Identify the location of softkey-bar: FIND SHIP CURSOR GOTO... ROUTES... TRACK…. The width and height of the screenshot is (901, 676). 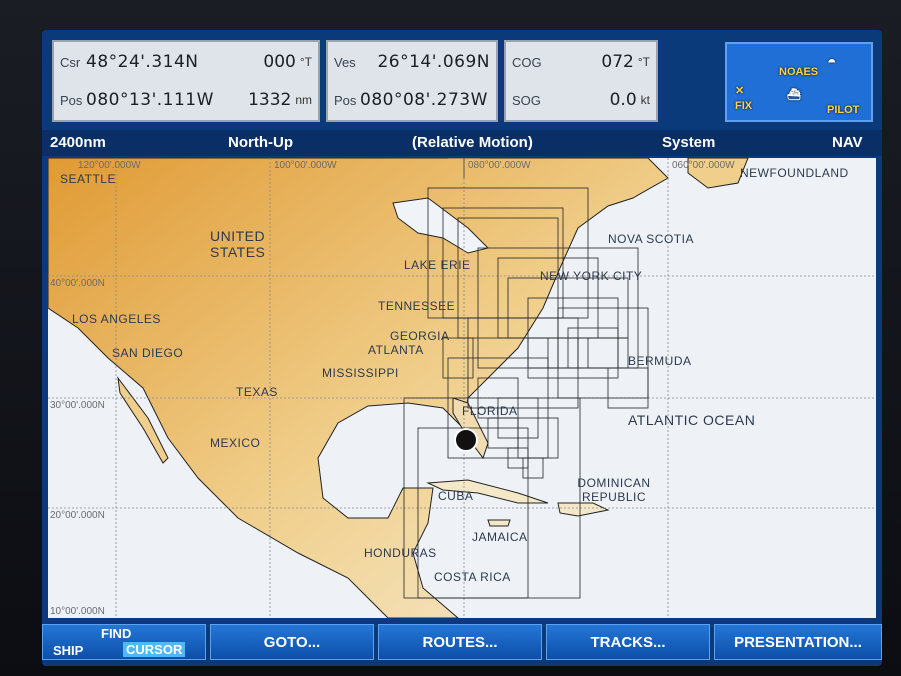
(462, 642).